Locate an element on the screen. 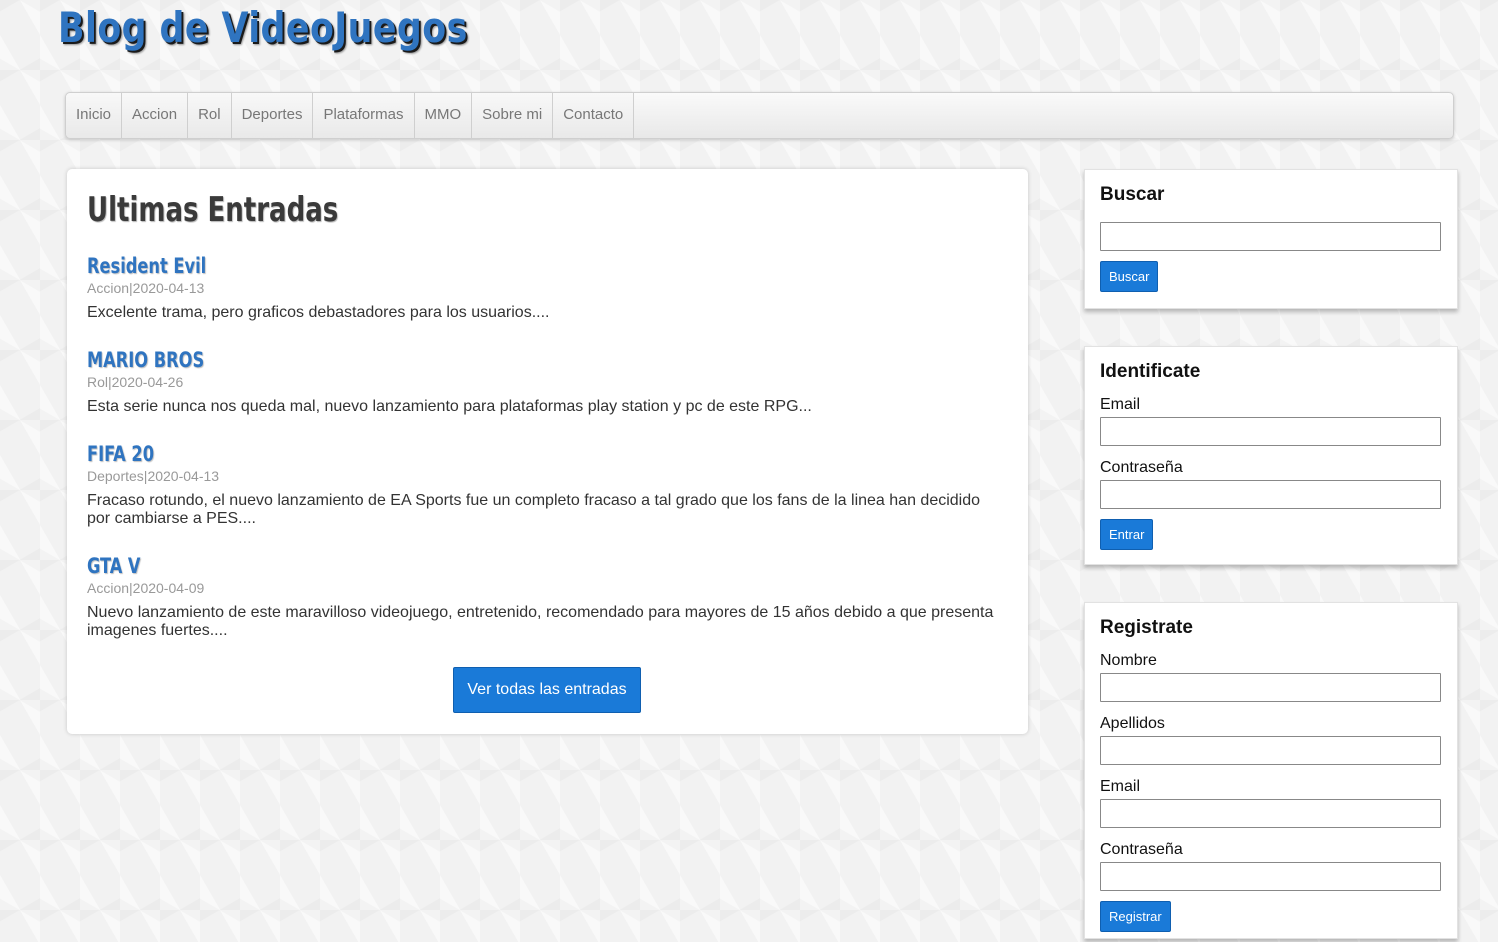 The height and width of the screenshot is (942, 1498). nav-item-contacto: Contacto is located at coordinates (594, 115).